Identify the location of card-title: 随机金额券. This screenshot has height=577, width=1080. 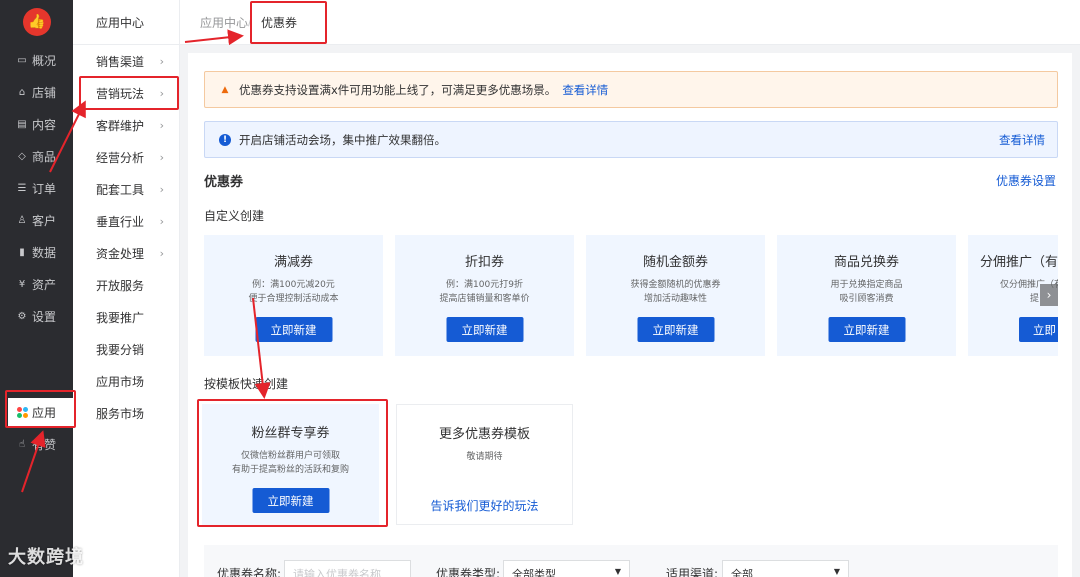
(675, 262).